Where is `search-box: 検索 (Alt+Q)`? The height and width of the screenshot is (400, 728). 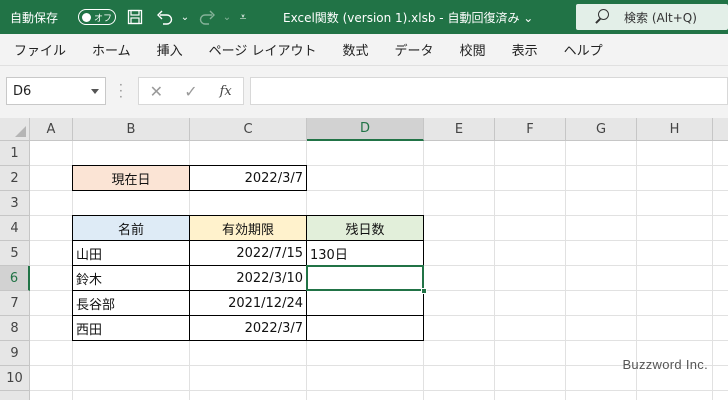
search-box: 検索 (Alt+Q) is located at coordinates (652, 17).